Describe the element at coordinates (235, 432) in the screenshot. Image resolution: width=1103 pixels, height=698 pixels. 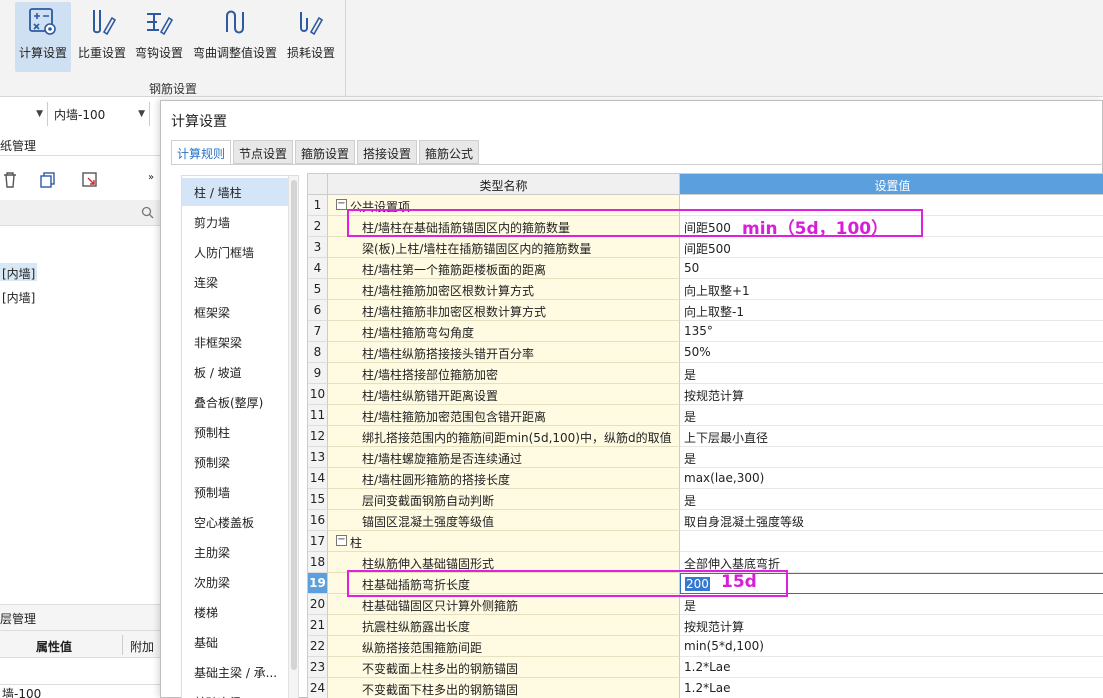
I see `category-item: 预制柱` at that location.